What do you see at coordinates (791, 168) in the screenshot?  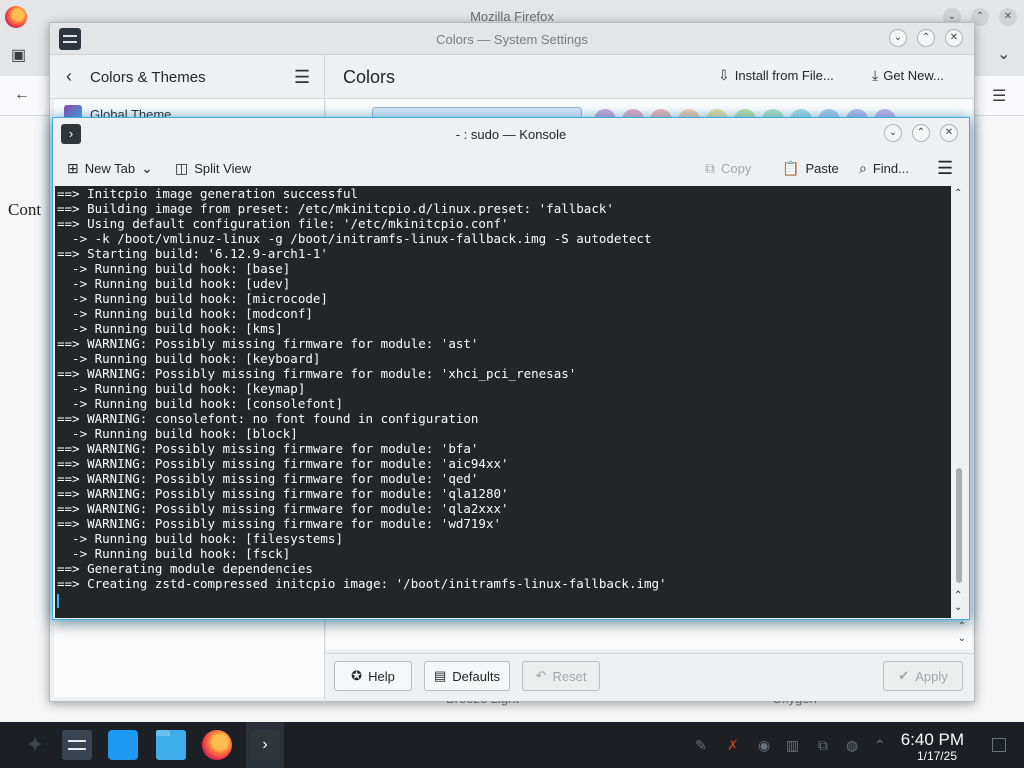 I see `paste-icon: 📋` at bounding box center [791, 168].